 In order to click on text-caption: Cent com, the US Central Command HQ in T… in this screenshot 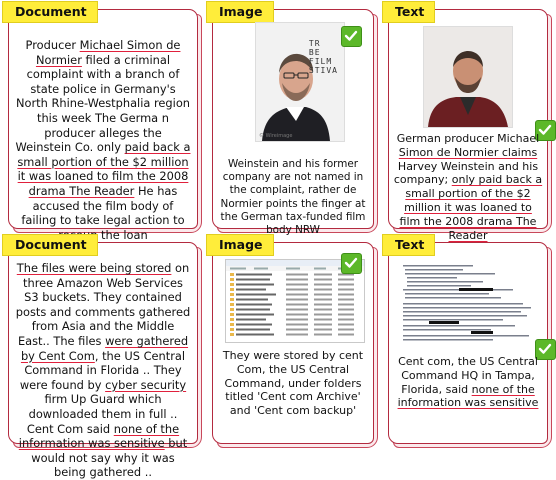, I will do `click(468, 382)`.